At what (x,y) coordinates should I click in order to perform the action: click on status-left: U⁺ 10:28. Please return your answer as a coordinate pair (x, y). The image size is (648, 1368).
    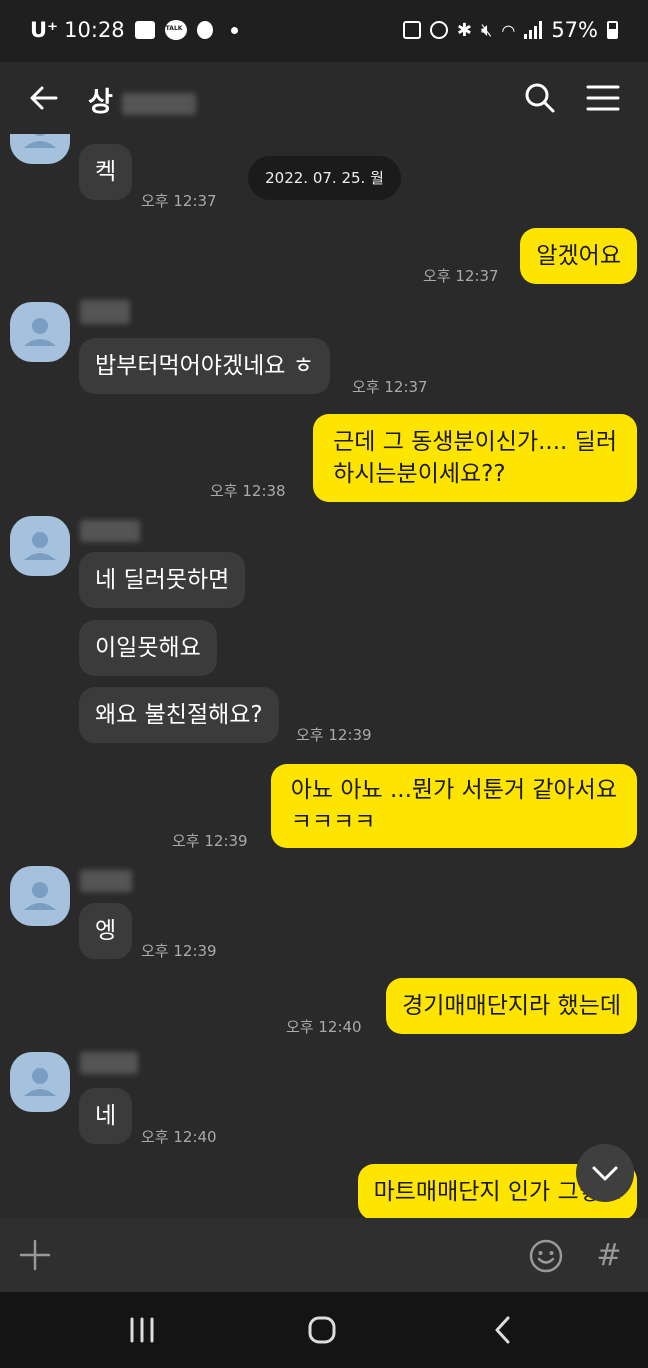
    Looking at the image, I should click on (134, 30).